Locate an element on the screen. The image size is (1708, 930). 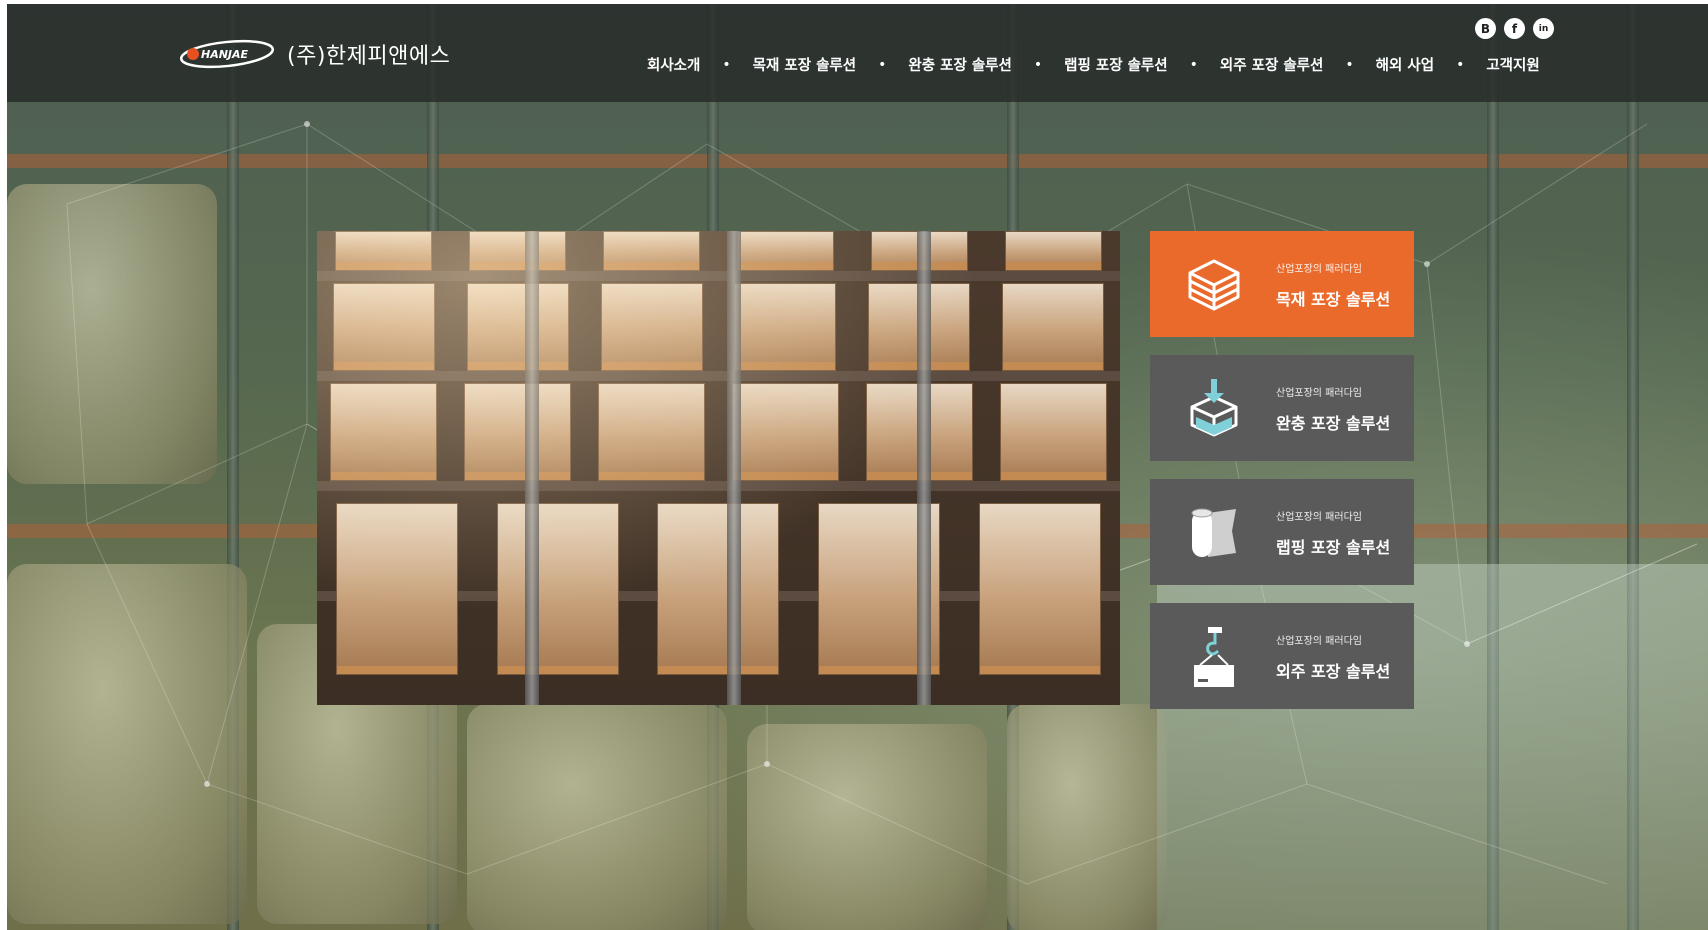
nav-item-wood-packaging: 목재 포장 솔루션 is located at coordinates (804, 64).